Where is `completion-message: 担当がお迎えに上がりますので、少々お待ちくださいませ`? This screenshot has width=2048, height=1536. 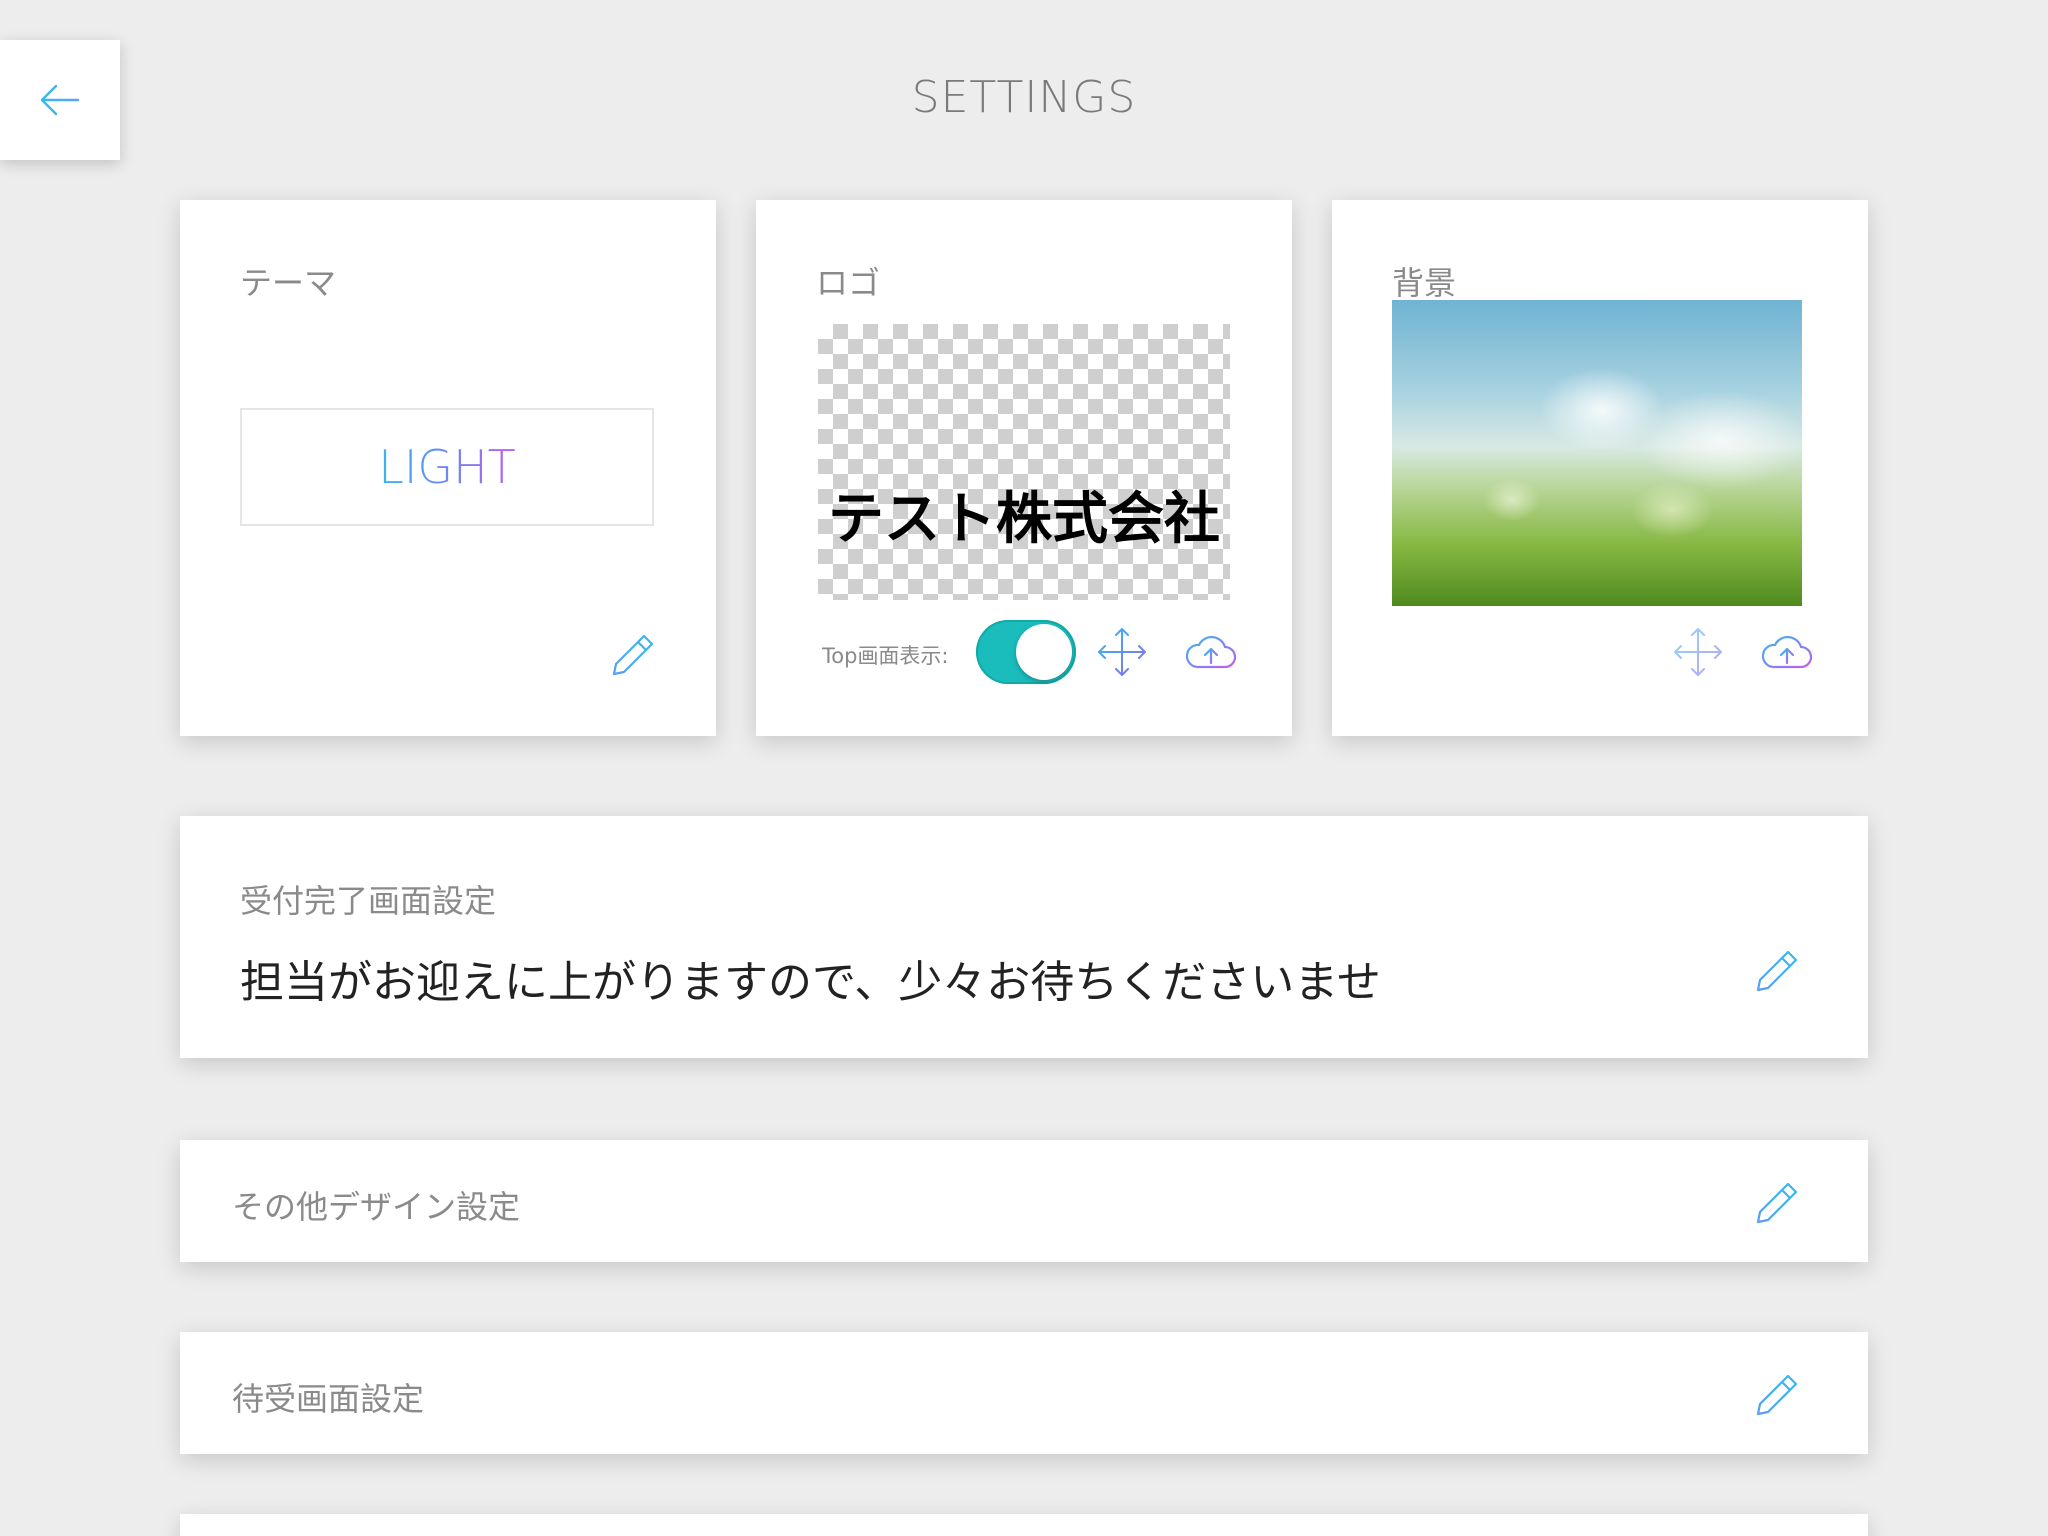
completion-message: 担当がお迎えに上がりますので、少々お待ちくださいませ is located at coordinates (810, 982).